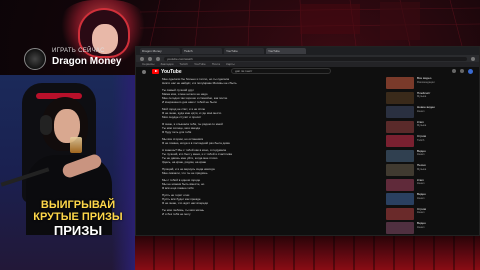 This screenshot has width=480, height=270. I want to click on video-item: Клип Музыка, so click(432, 127).